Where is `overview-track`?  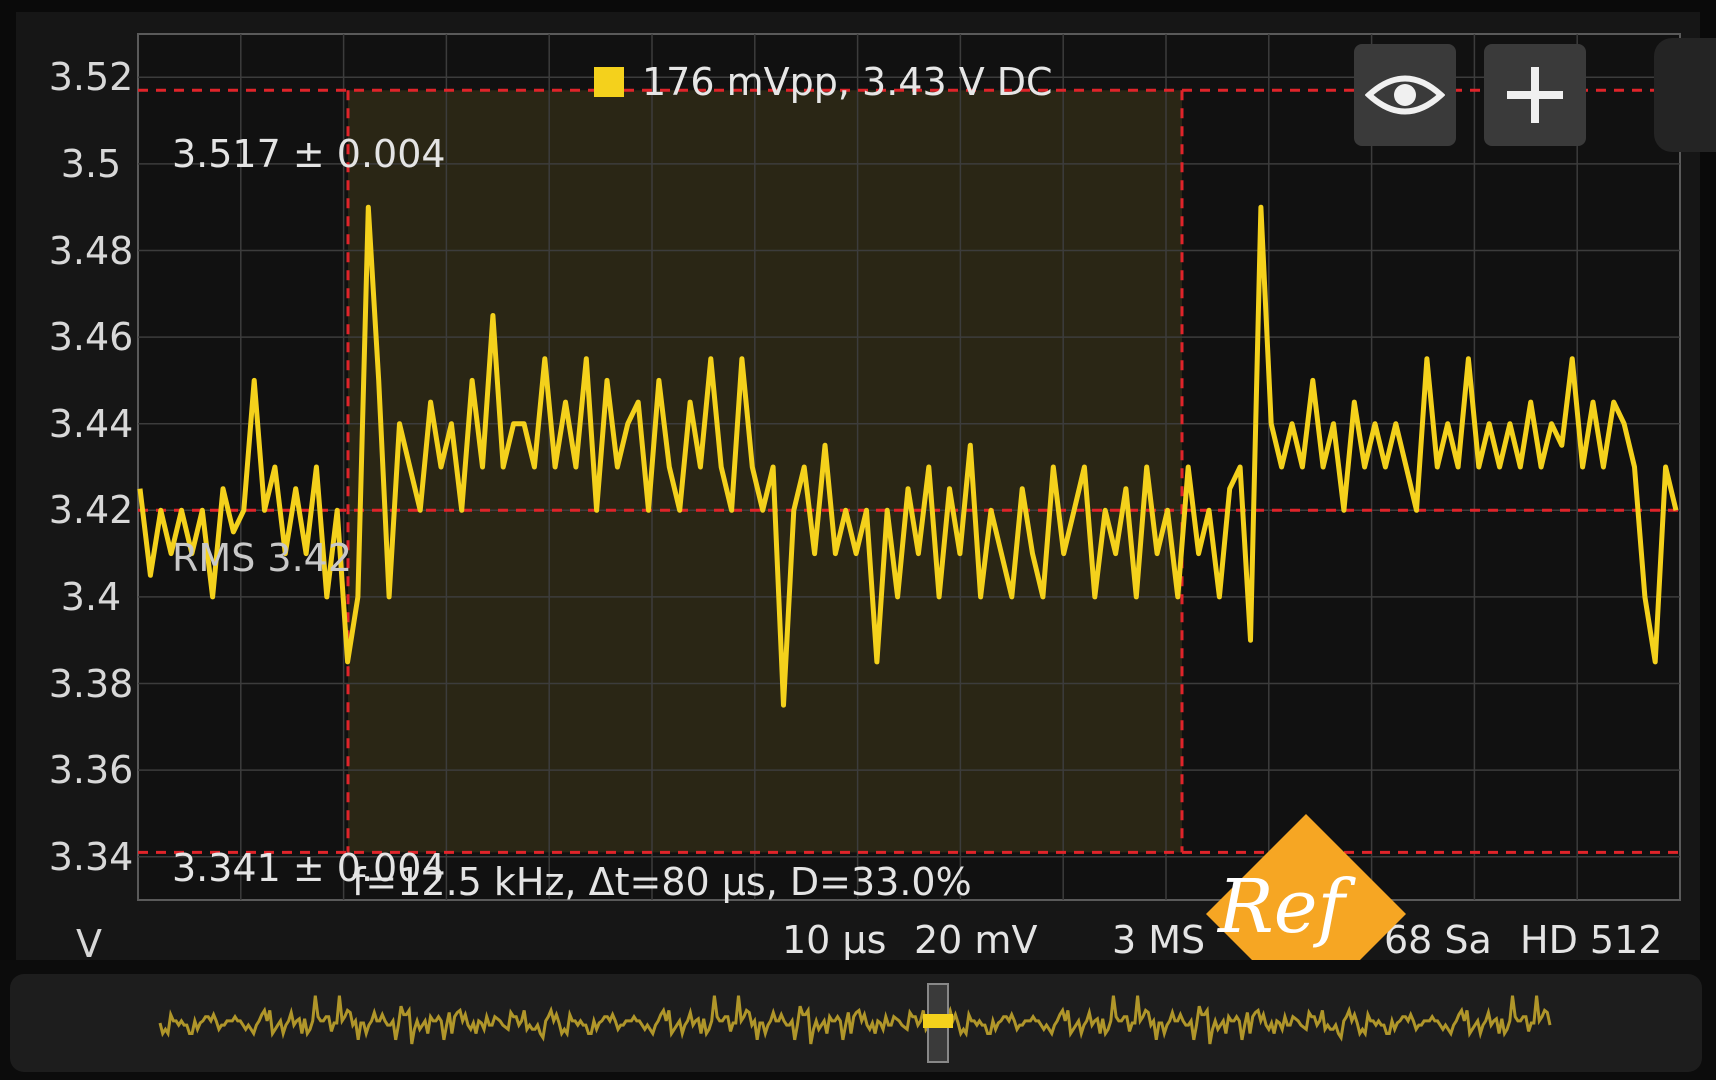 overview-track is located at coordinates (856, 1023).